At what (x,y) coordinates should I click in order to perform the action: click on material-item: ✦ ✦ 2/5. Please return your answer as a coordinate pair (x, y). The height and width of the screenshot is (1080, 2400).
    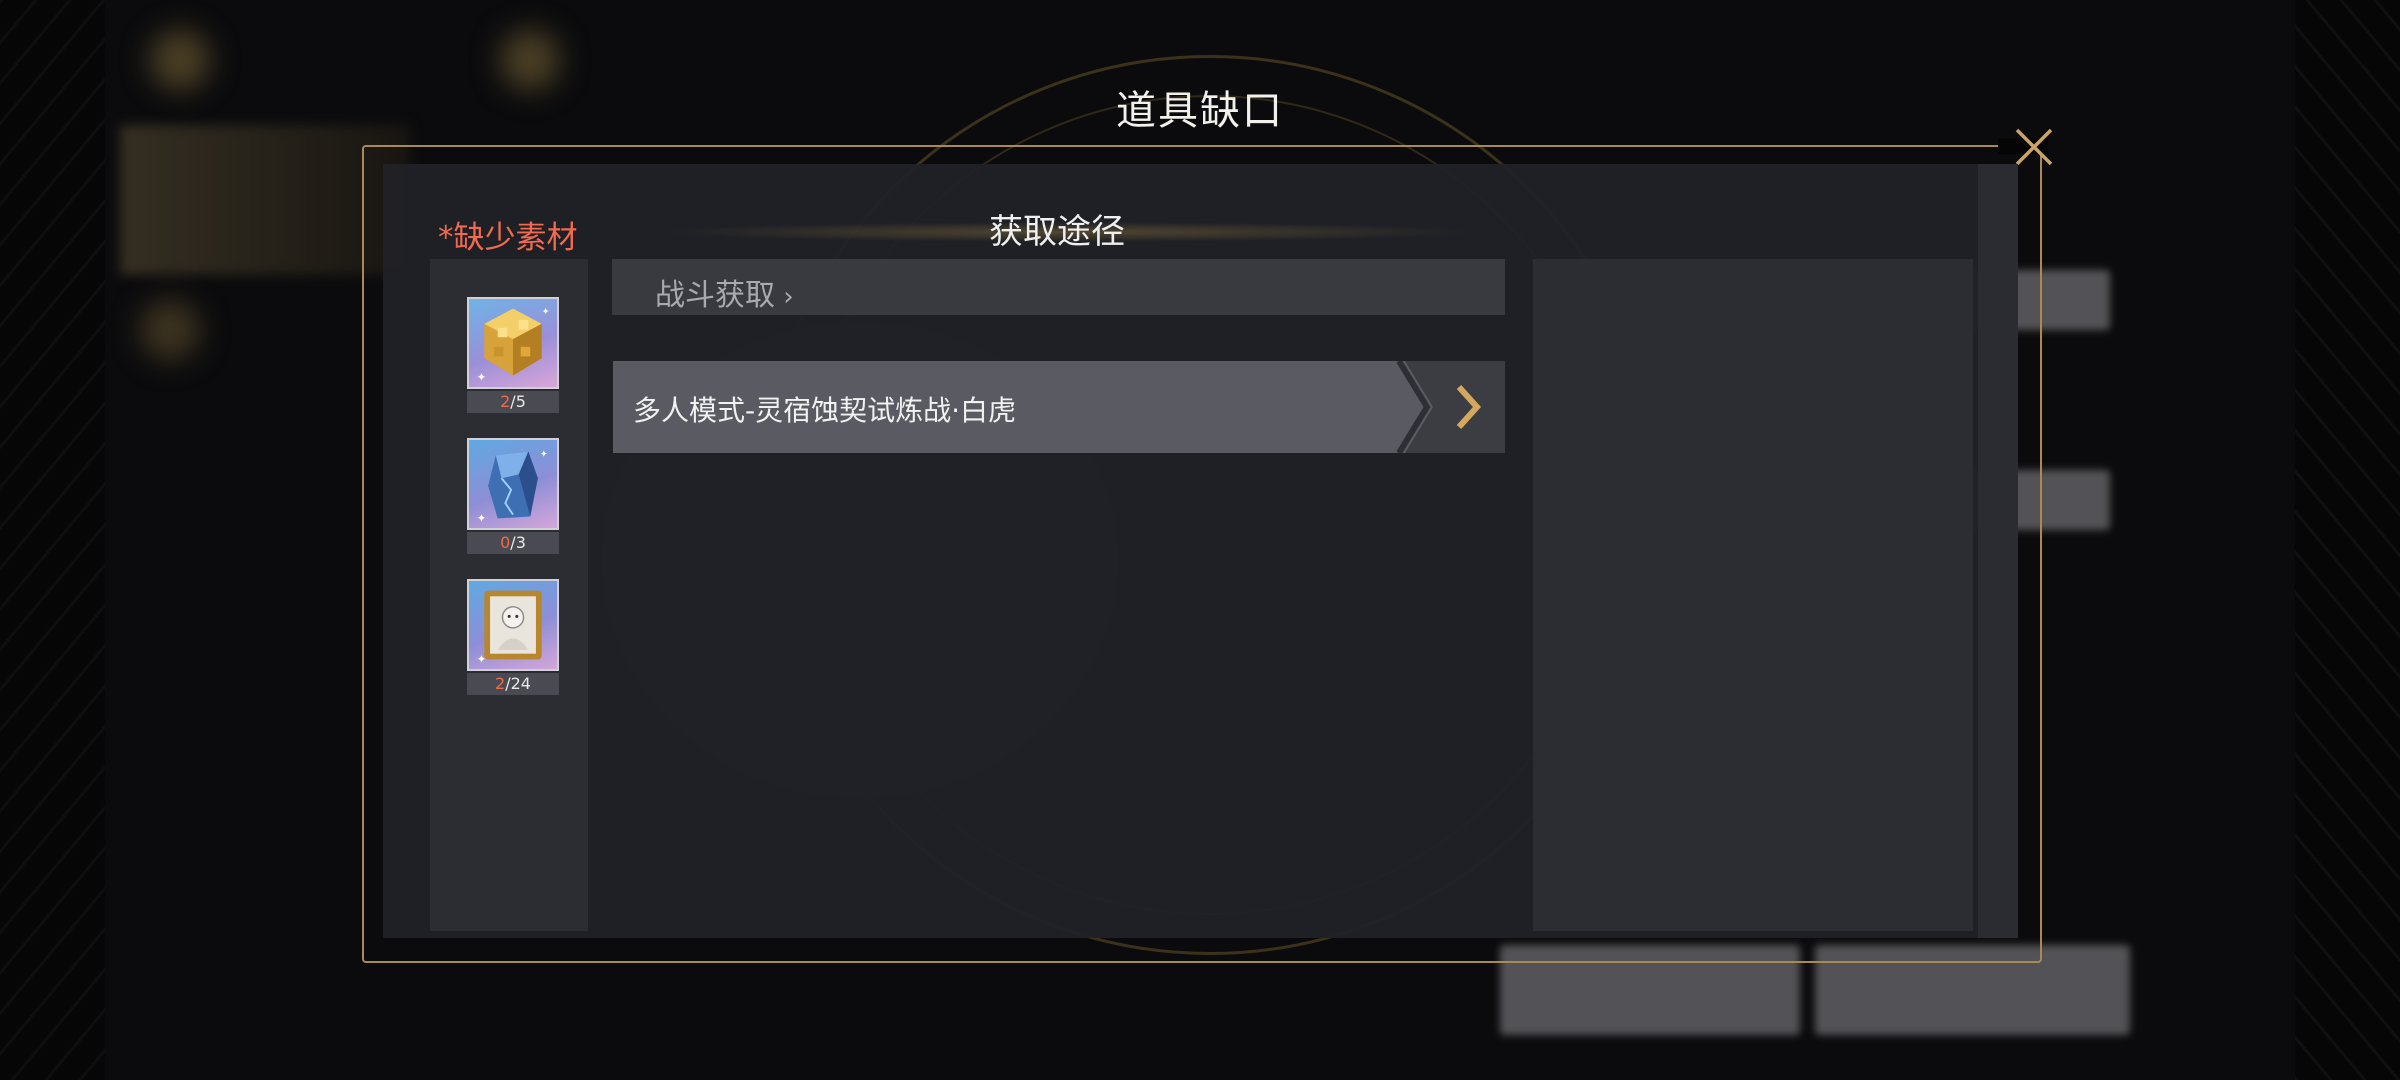
    Looking at the image, I should click on (513, 355).